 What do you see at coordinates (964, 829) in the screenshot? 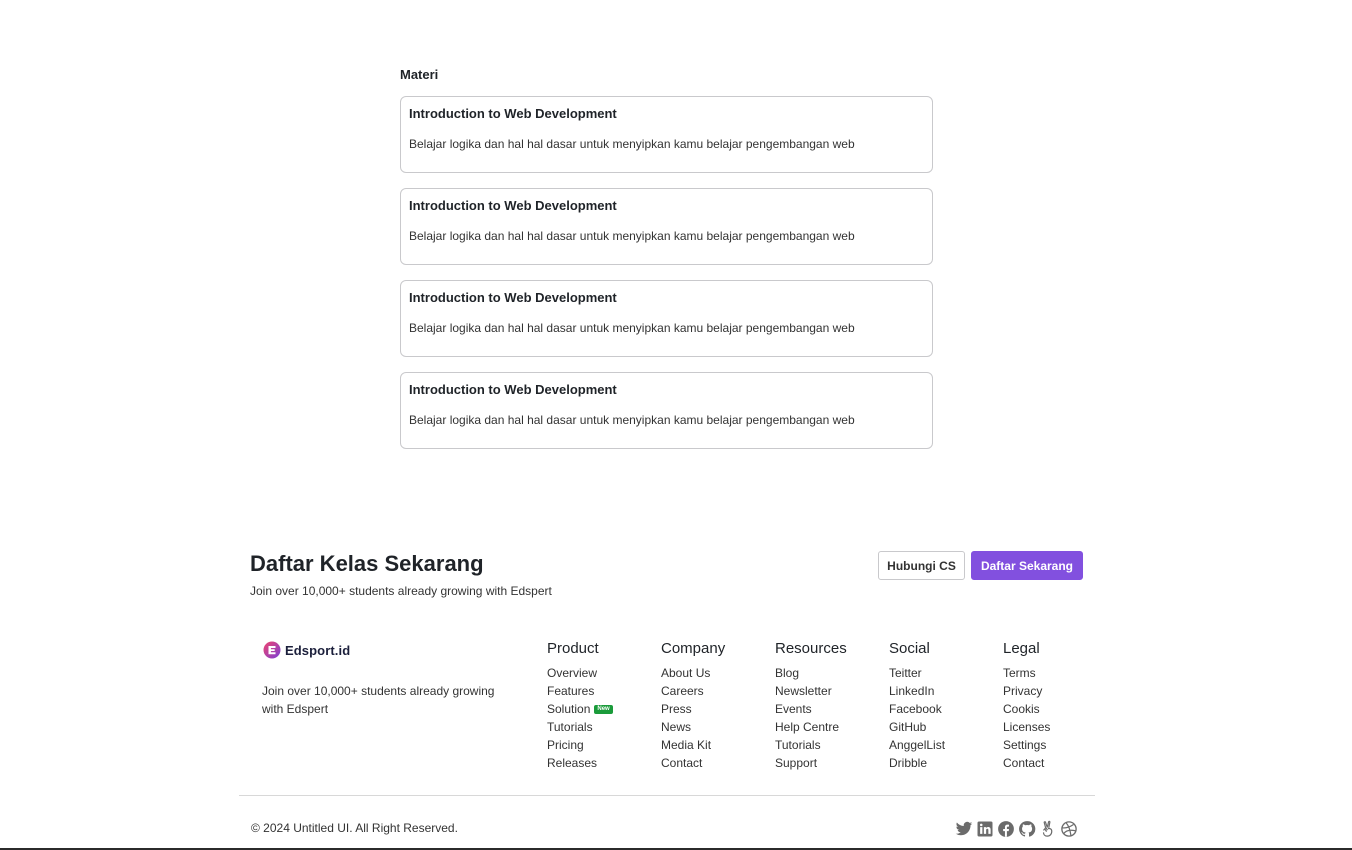
I see `twitter-icon` at bounding box center [964, 829].